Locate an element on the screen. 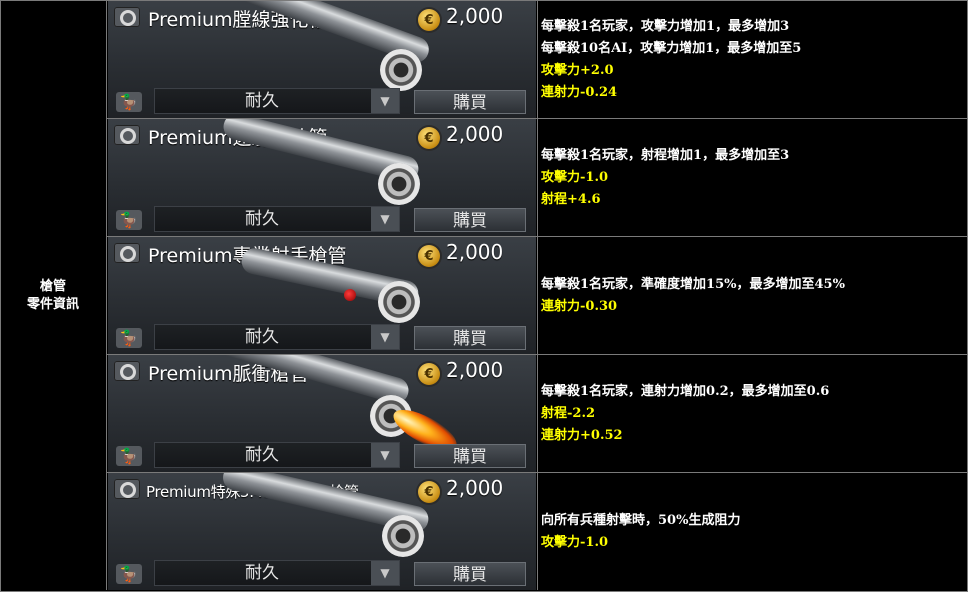 The height and width of the screenshot is (592, 968). category-label: 槍管 零件資訊 is located at coordinates (53, 296).